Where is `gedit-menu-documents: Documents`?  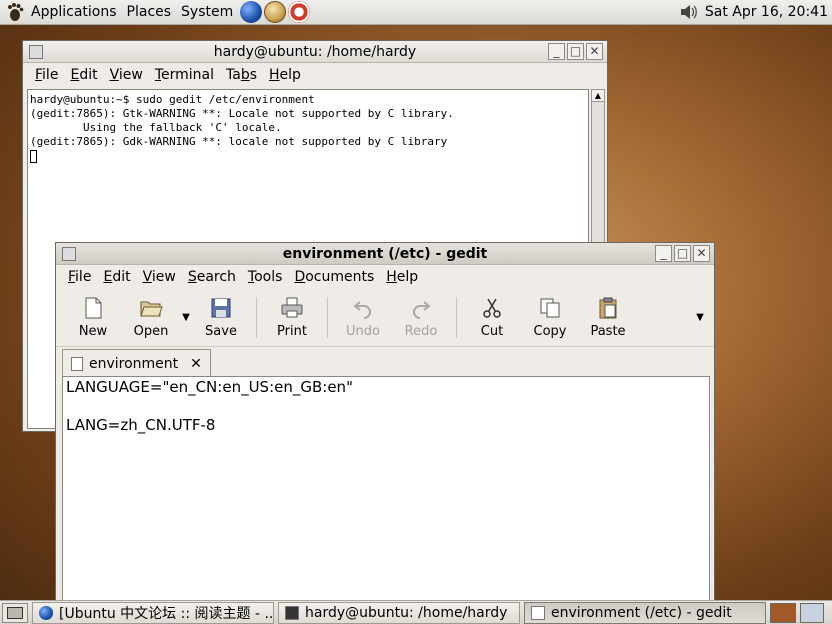 gedit-menu-documents: Documents is located at coordinates (334, 277).